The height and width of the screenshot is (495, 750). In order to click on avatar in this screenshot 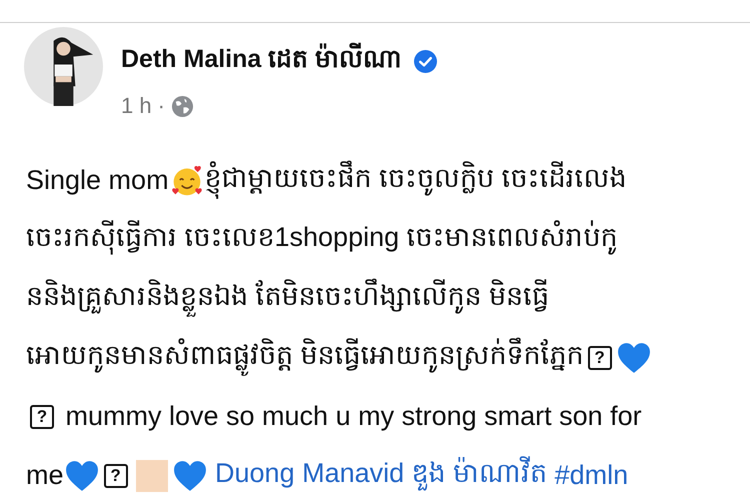, I will do `click(63, 66)`.